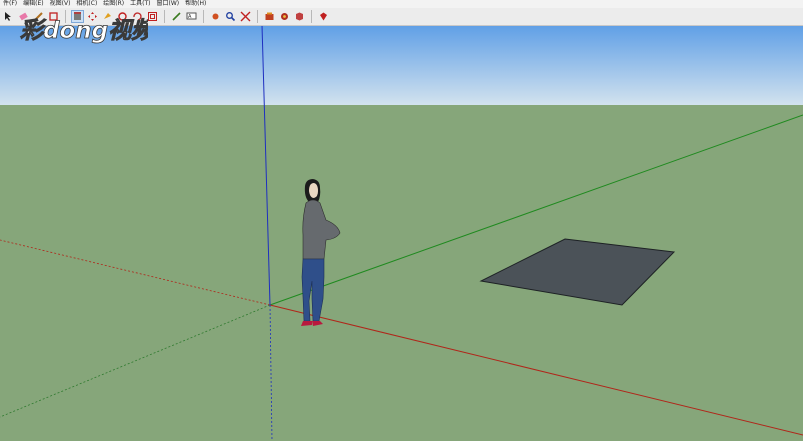 The width and height of the screenshot is (803, 441). Describe the element at coordinates (86, 4) in the screenshot. I see `menu-camera: 相机(C)` at that location.